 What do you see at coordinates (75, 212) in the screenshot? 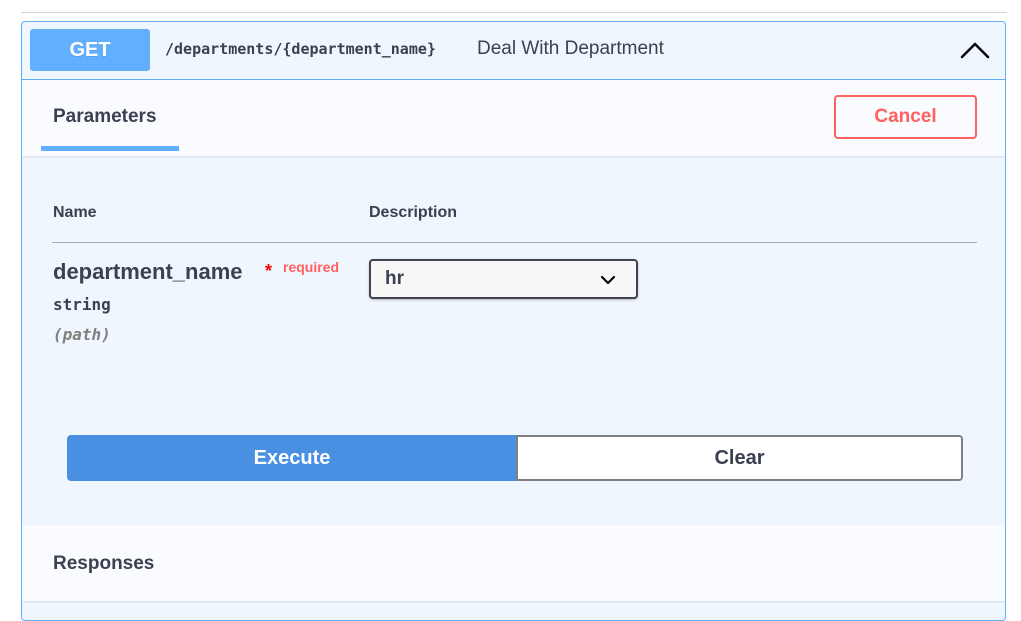
I see `column-header-name: Name` at bounding box center [75, 212].